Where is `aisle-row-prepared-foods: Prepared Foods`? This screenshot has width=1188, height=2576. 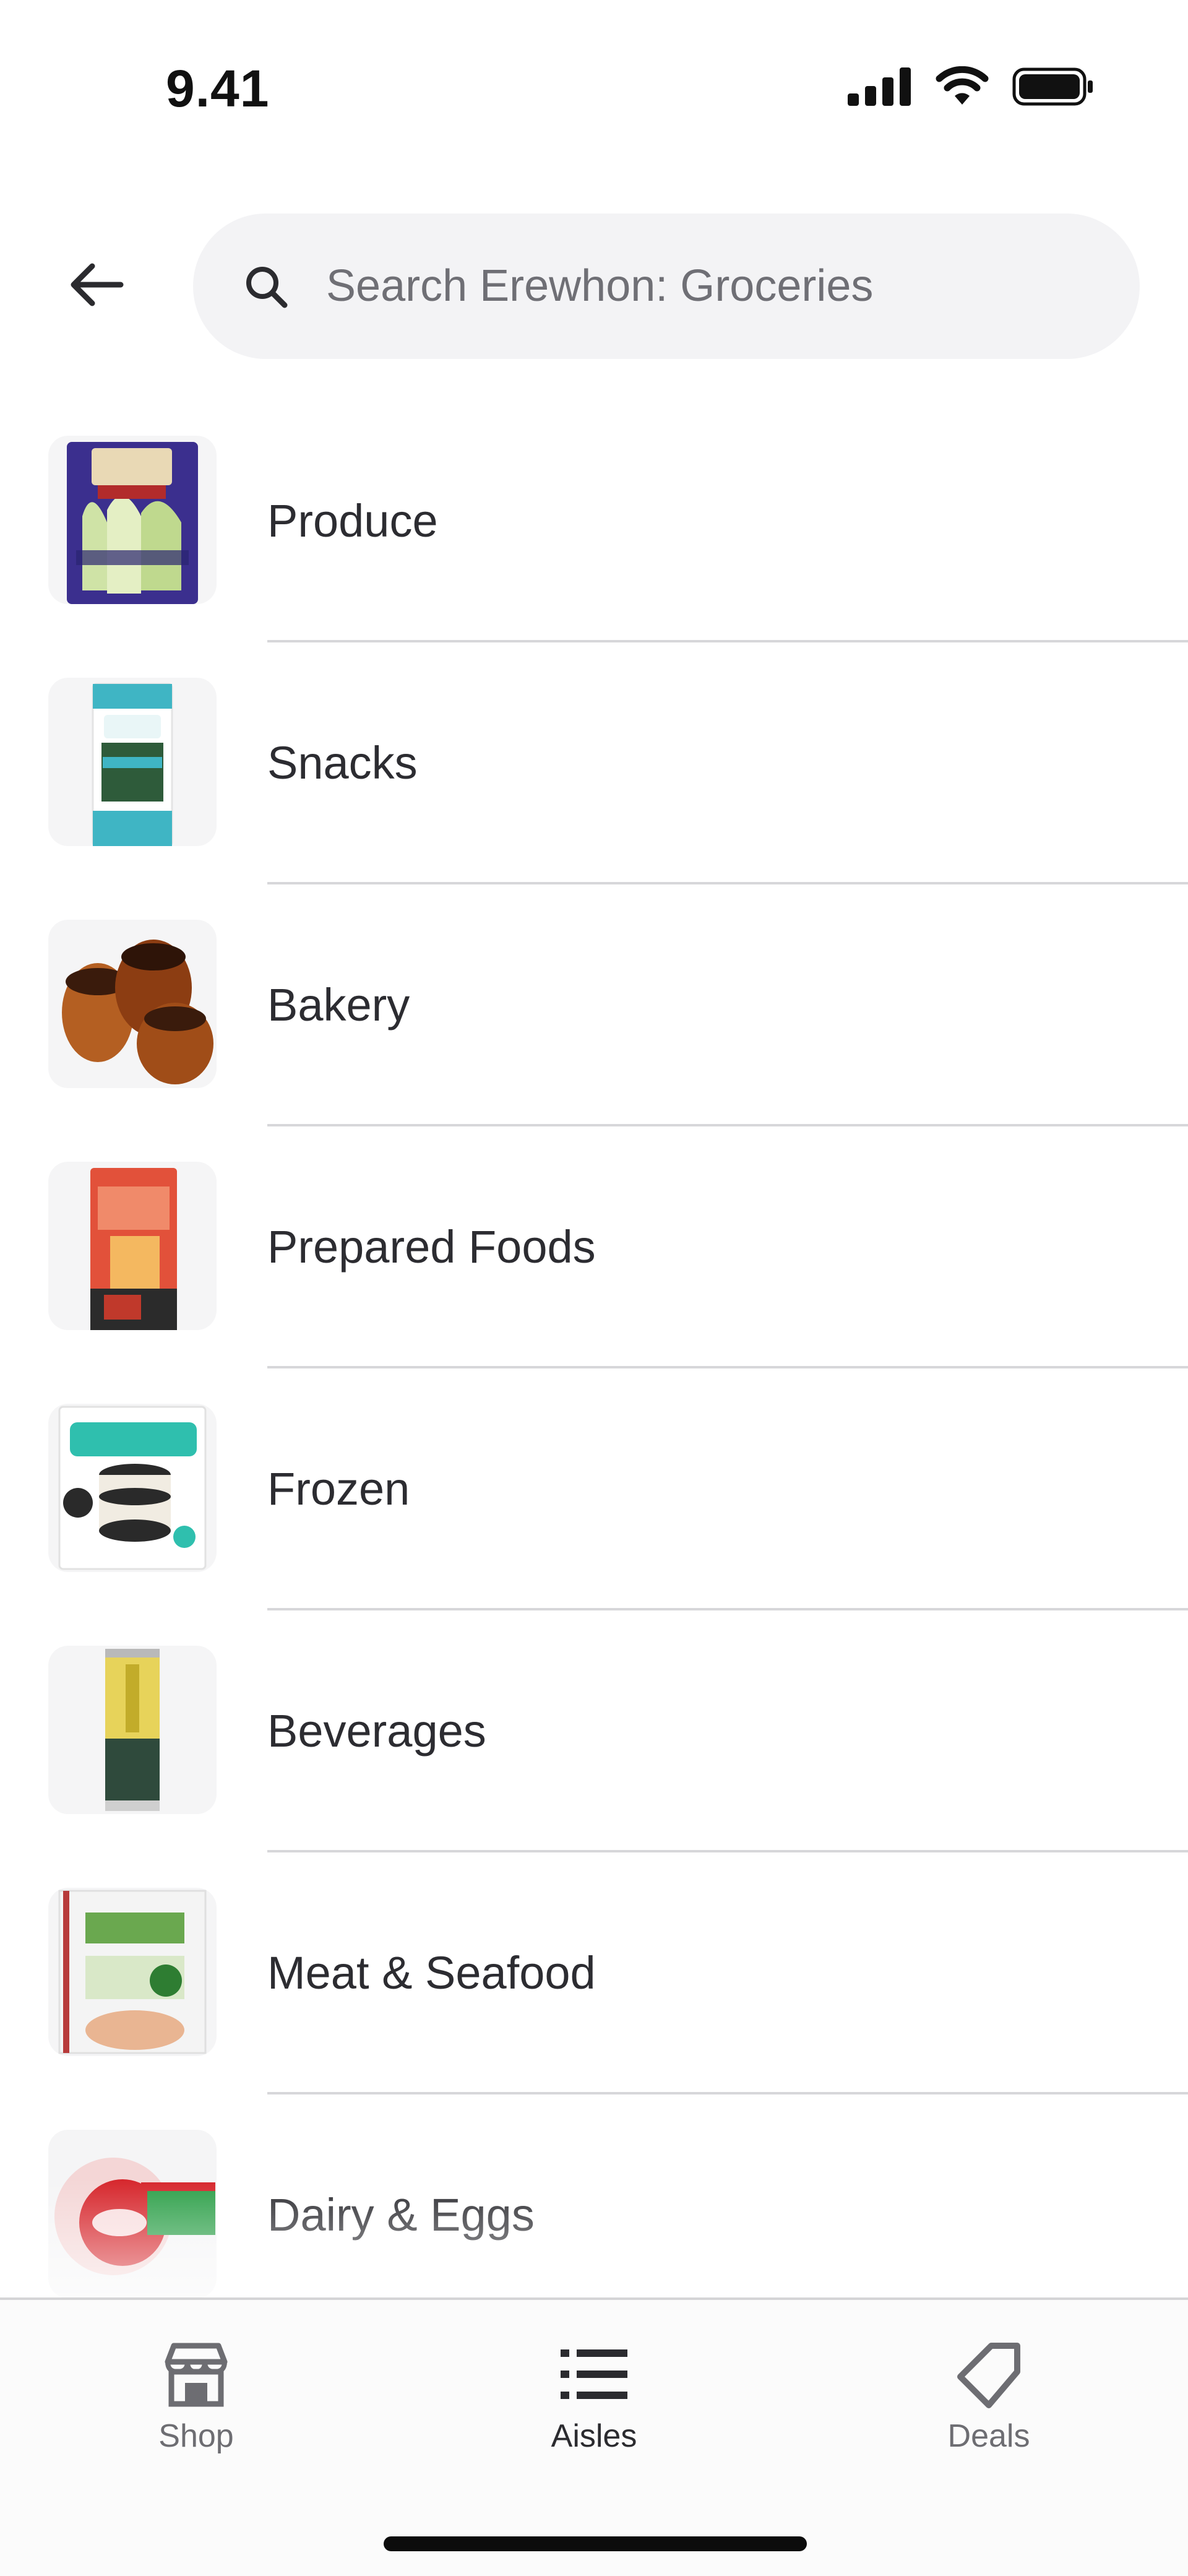 aisle-row-prepared-foods: Prepared Foods is located at coordinates (594, 1263).